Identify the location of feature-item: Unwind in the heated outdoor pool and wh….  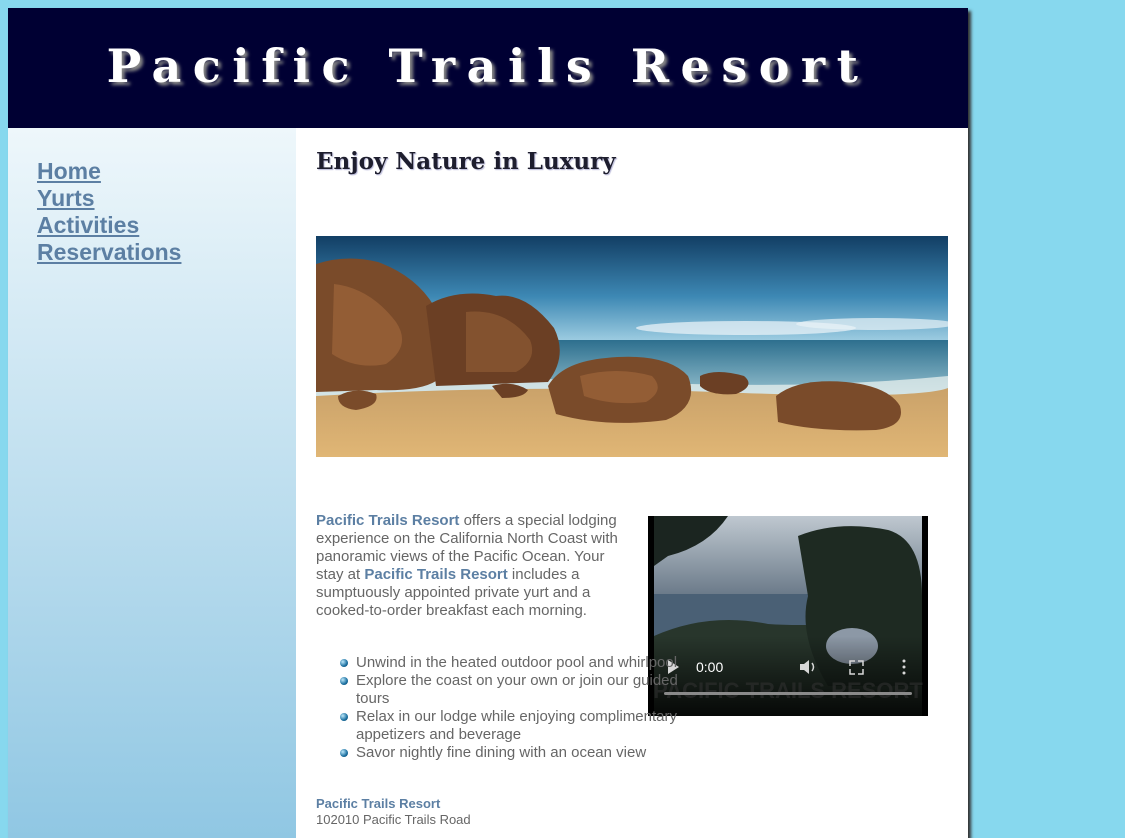
(518, 663).